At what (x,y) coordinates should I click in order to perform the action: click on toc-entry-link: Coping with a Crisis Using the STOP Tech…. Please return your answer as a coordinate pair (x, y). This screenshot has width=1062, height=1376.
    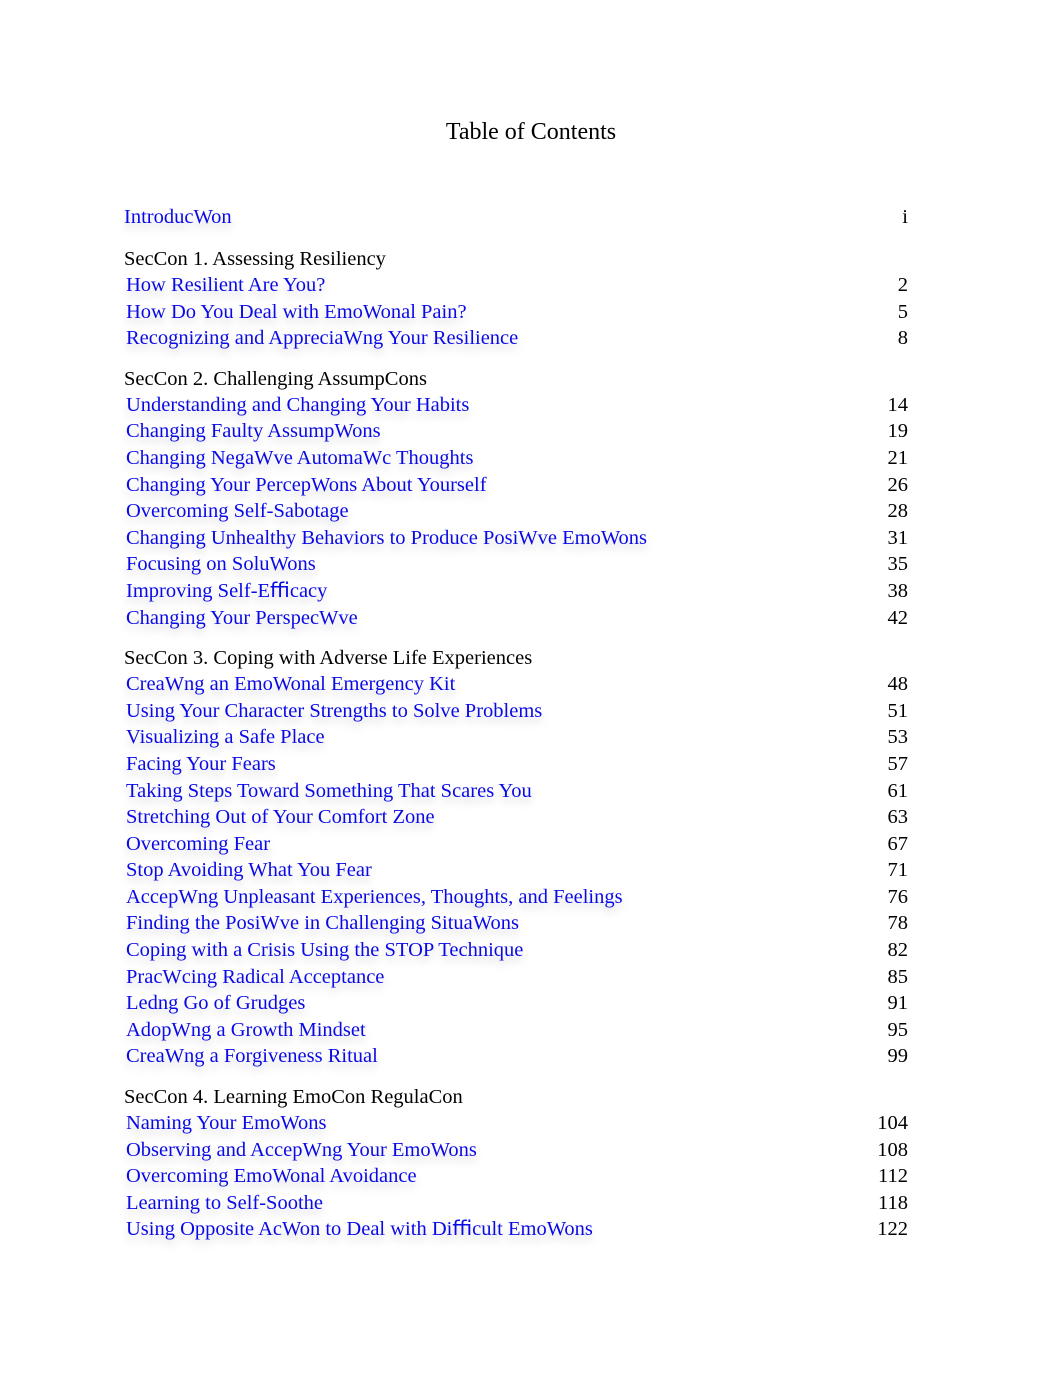
    Looking at the image, I should click on (323, 950).